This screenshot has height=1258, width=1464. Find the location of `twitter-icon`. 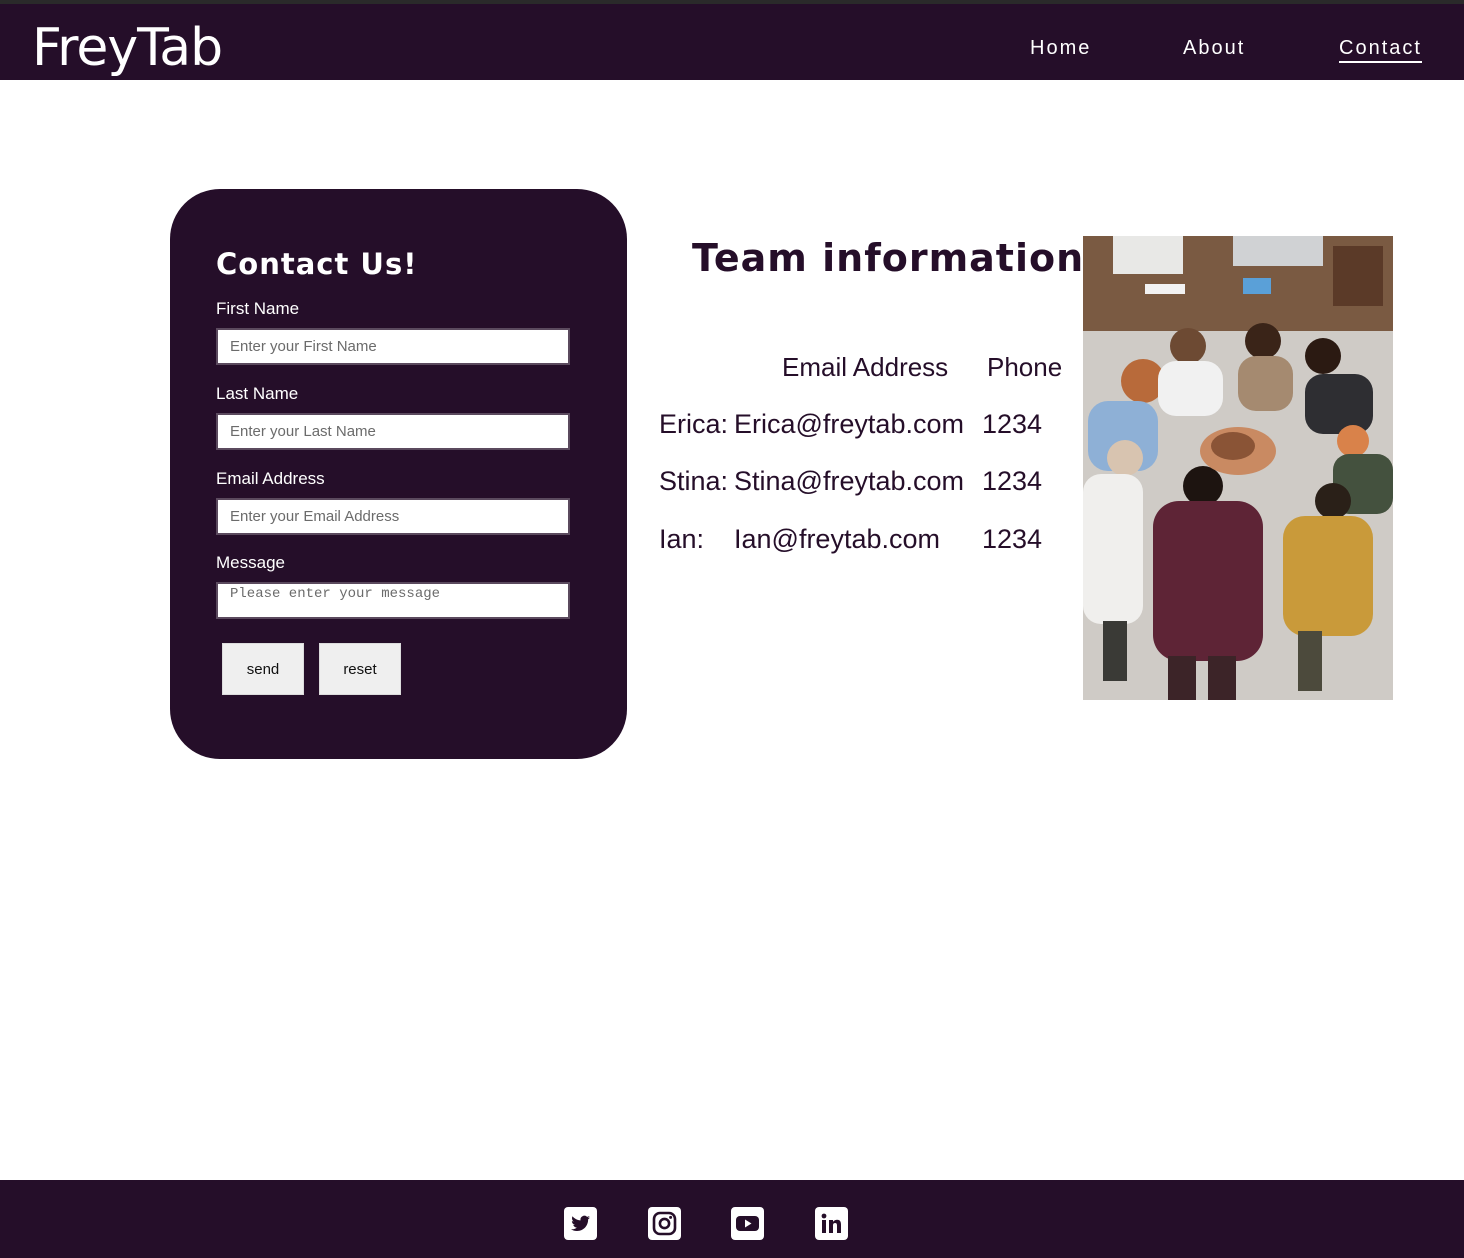

twitter-icon is located at coordinates (580, 1223).